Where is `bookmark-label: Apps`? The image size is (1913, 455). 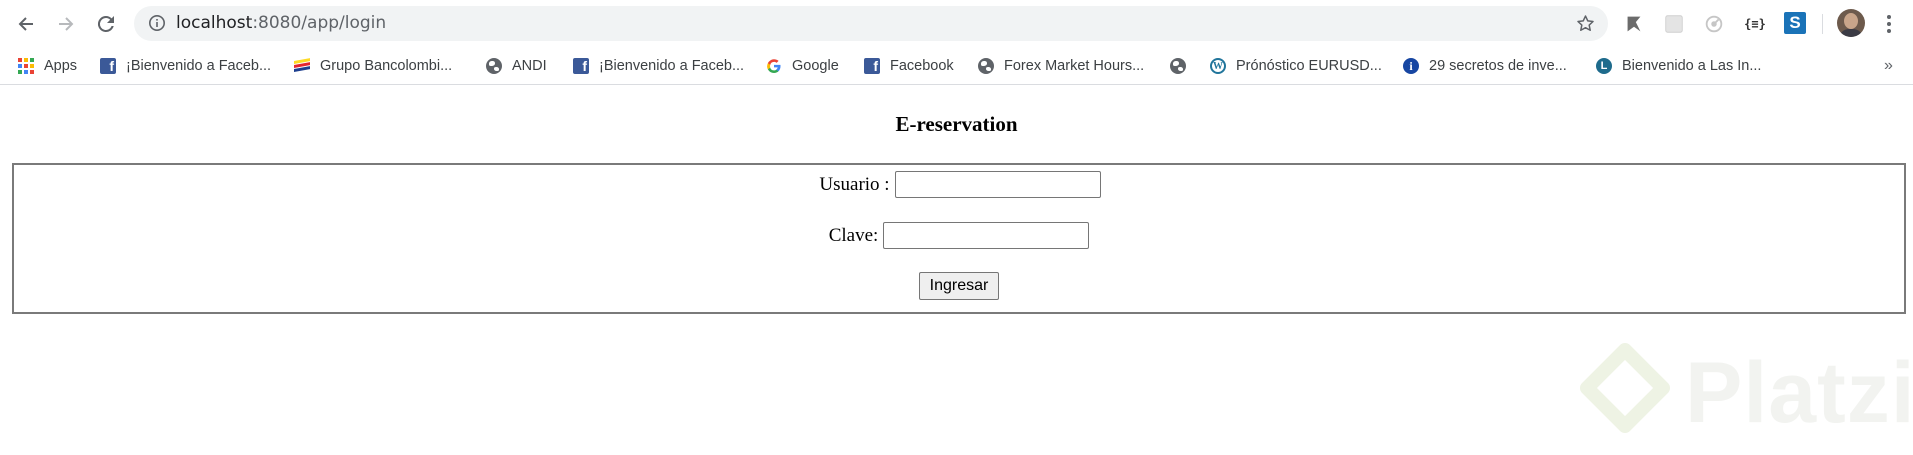
bookmark-label: Apps is located at coordinates (61, 66).